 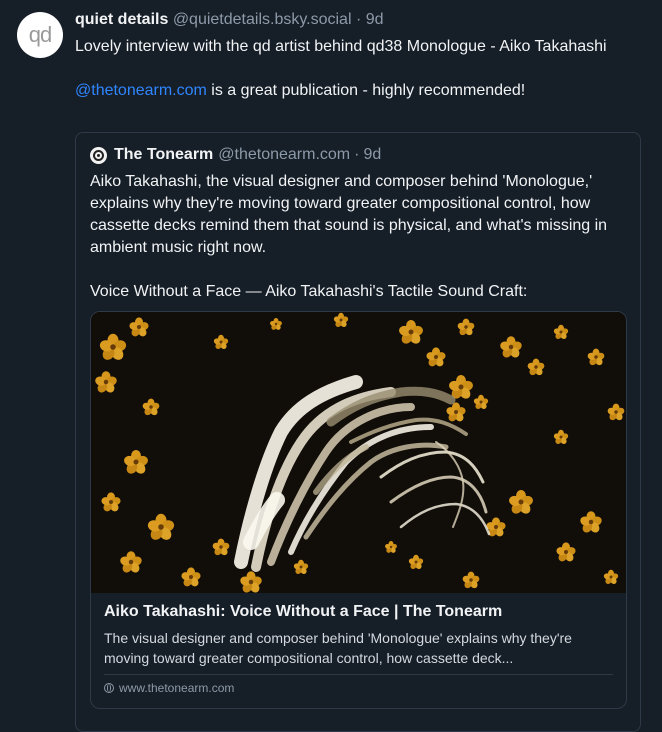 I want to click on globe-icon, so click(x=109, y=688).